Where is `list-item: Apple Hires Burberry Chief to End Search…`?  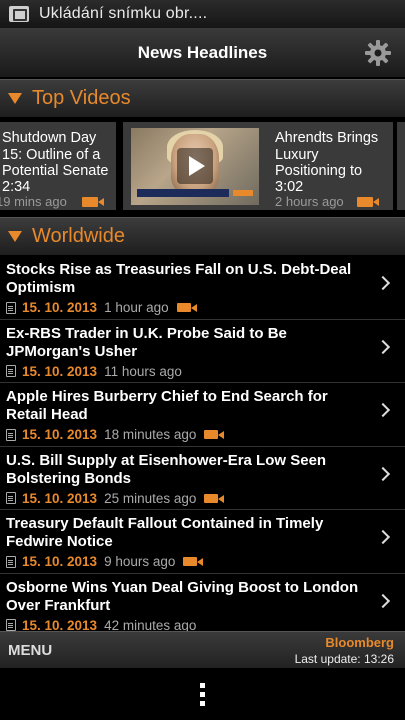
list-item: Apple Hires Burberry Chief to End Search… is located at coordinates (202, 415).